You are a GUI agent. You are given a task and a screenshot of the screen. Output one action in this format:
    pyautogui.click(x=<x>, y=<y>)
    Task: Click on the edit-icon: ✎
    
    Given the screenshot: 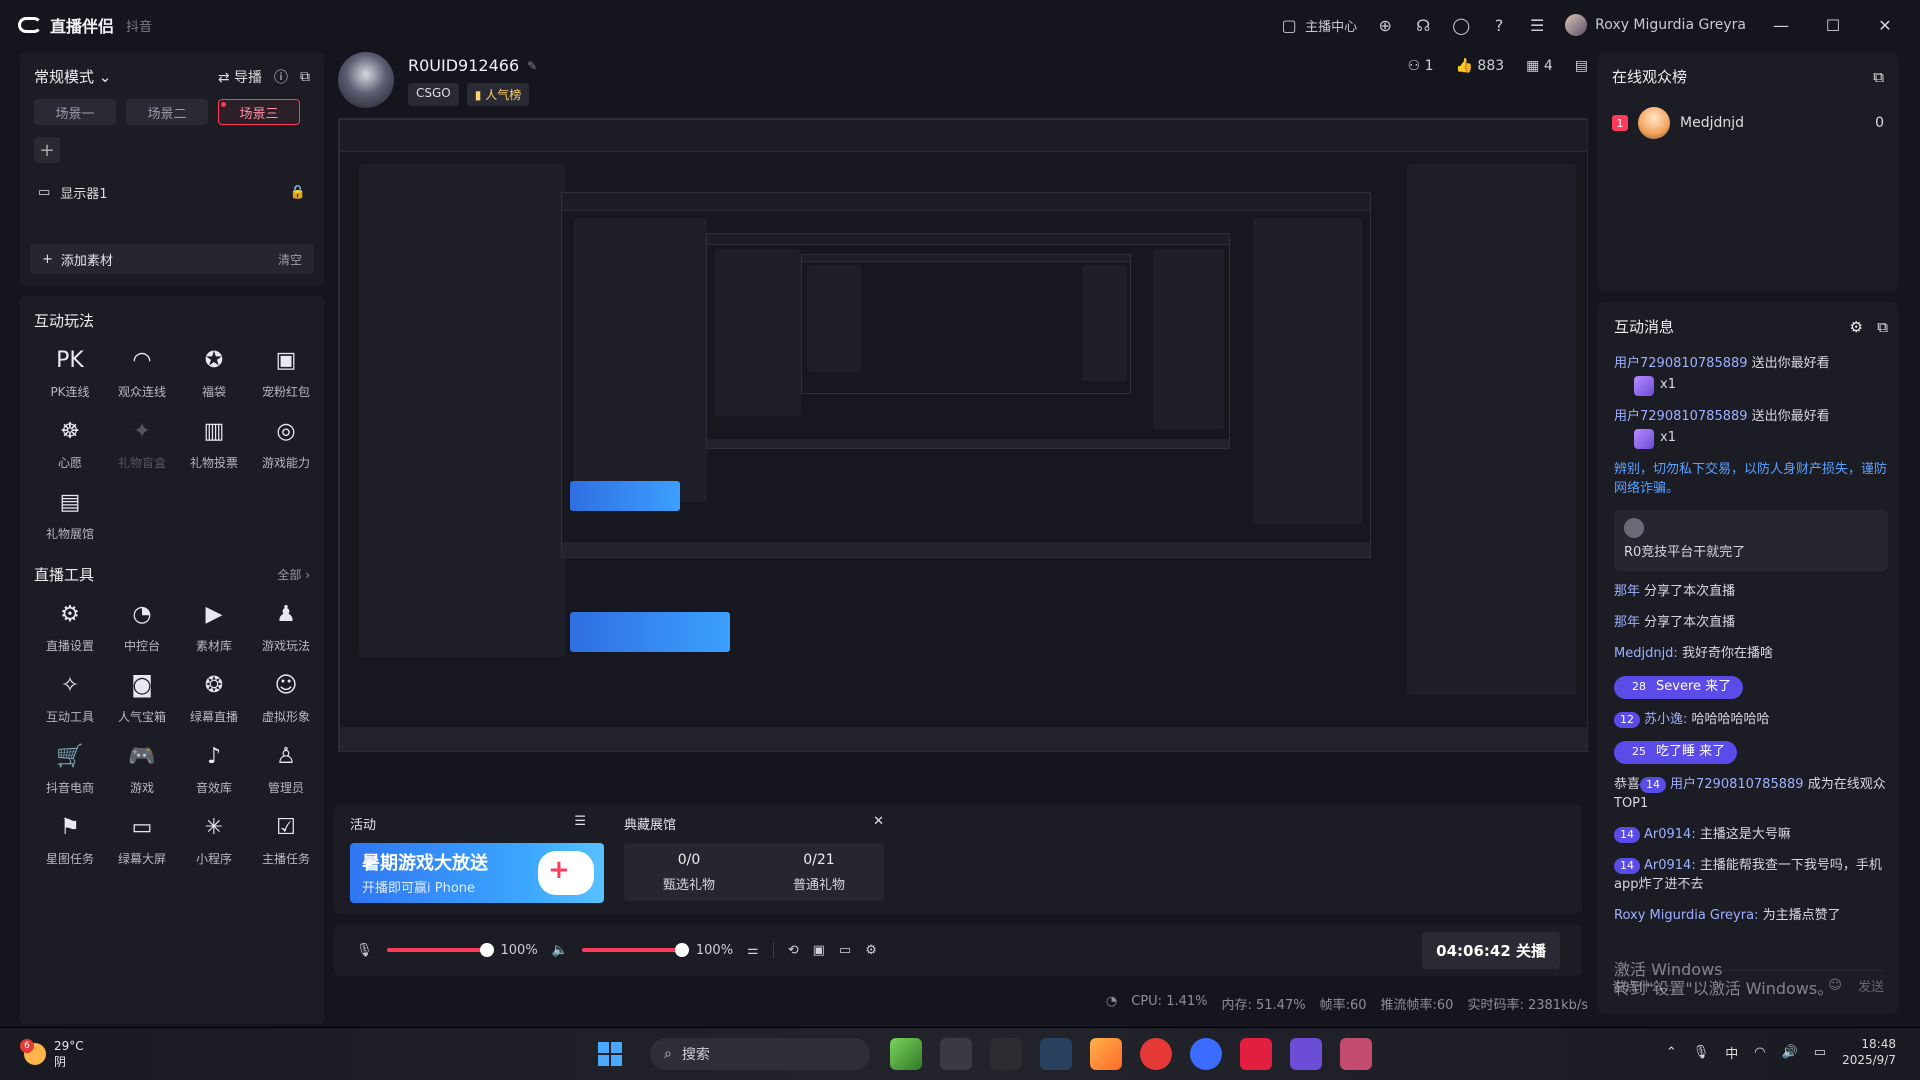 What is the action you would take?
    pyautogui.click(x=532, y=66)
    